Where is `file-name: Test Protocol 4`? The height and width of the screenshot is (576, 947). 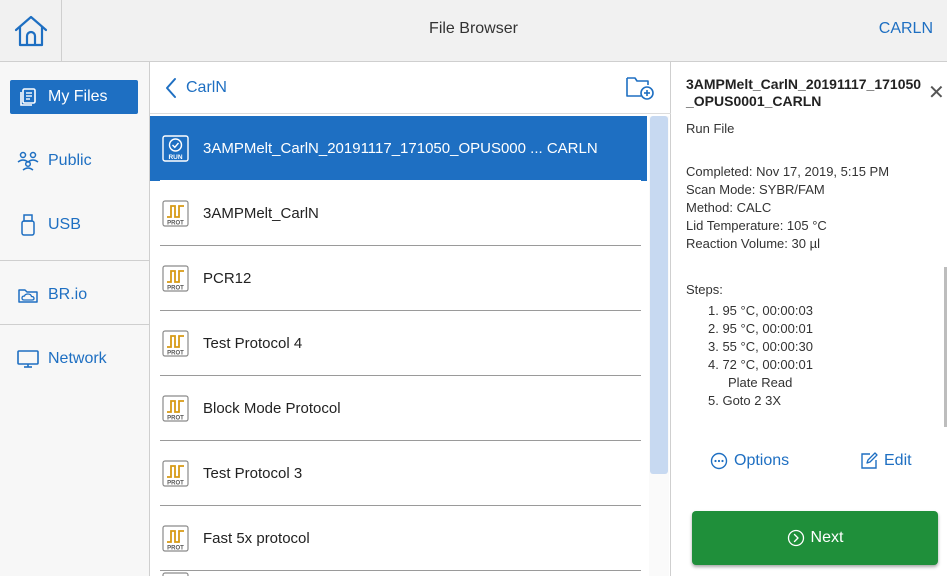 file-name: Test Protocol 4 is located at coordinates (253, 343).